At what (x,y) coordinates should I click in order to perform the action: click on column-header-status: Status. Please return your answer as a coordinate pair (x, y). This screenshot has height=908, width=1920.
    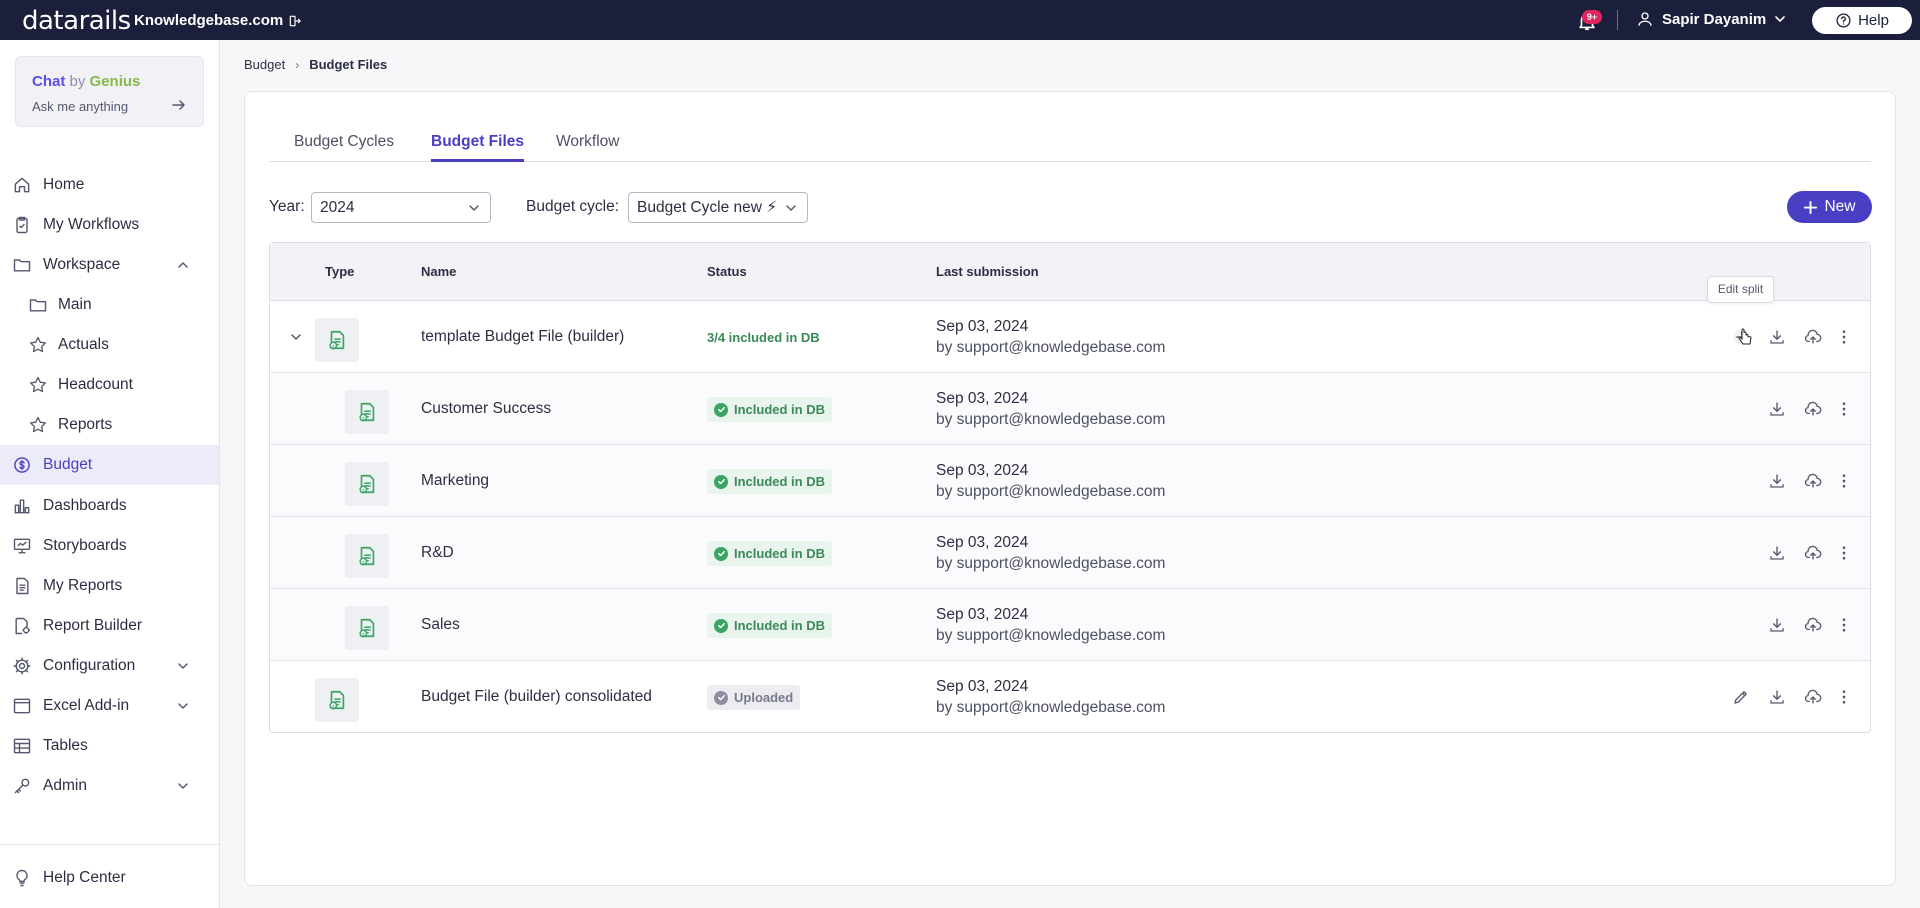
    Looking at the image, I should click on (727, 271).